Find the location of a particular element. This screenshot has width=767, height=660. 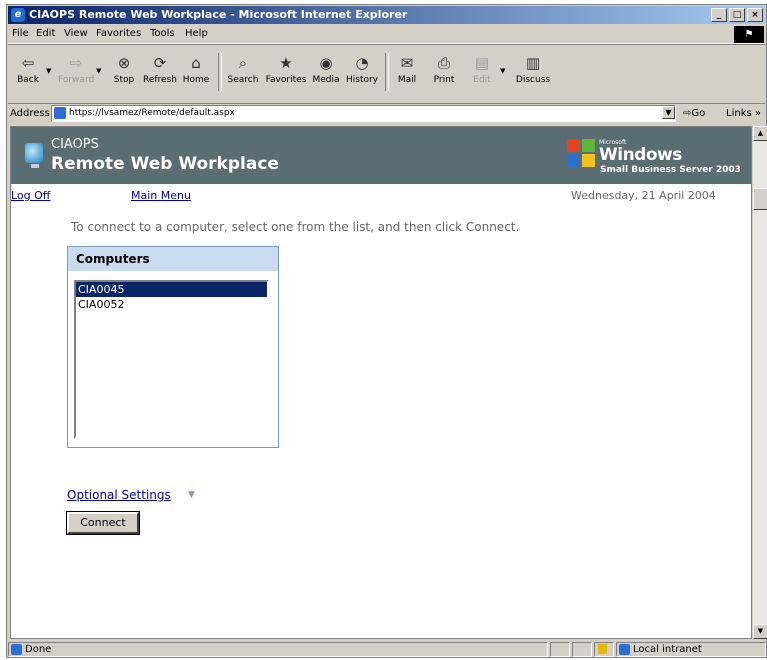

main-menu-link: Main Menu is located at coordinates (161, 195).